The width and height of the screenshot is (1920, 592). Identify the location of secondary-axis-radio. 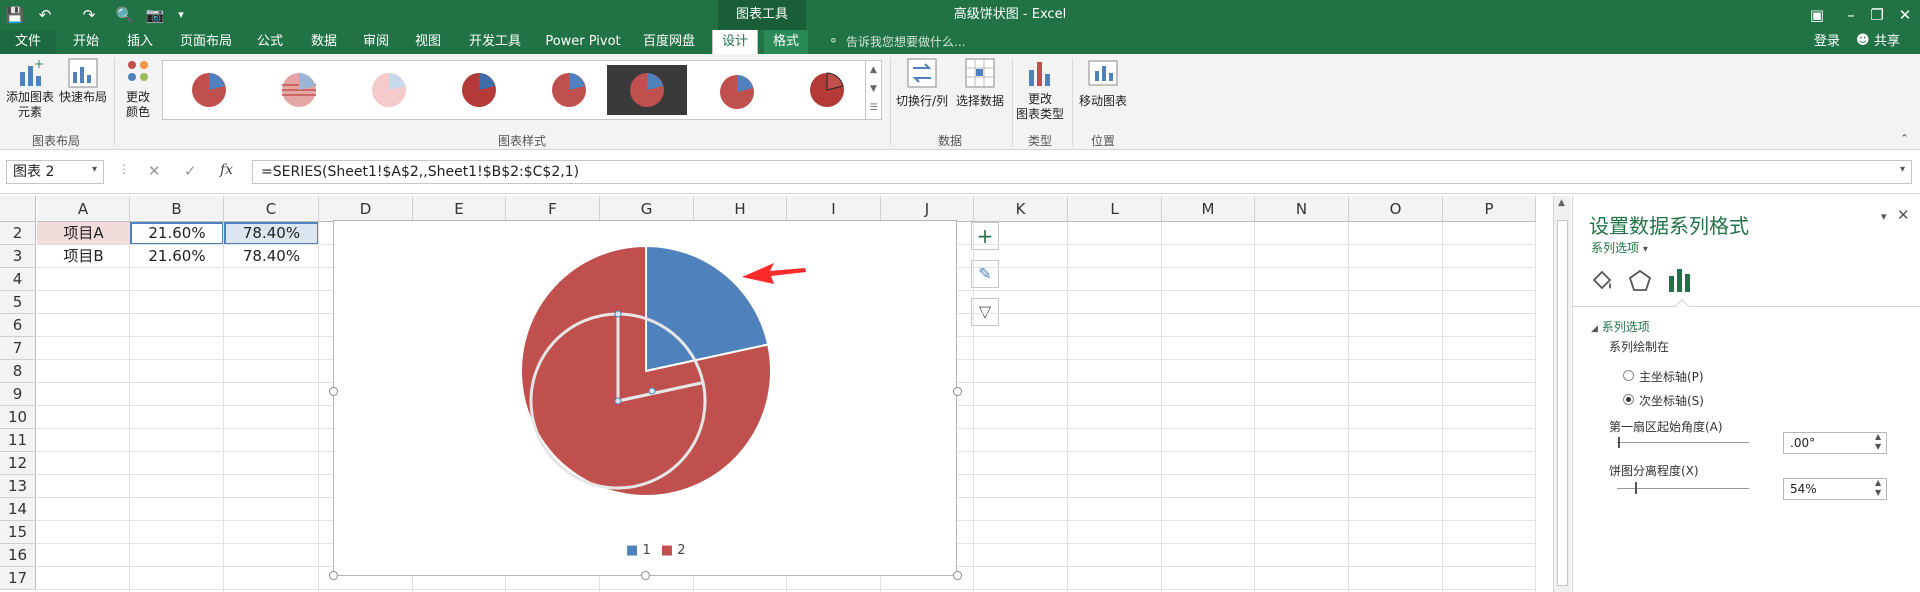
(1628, 399).